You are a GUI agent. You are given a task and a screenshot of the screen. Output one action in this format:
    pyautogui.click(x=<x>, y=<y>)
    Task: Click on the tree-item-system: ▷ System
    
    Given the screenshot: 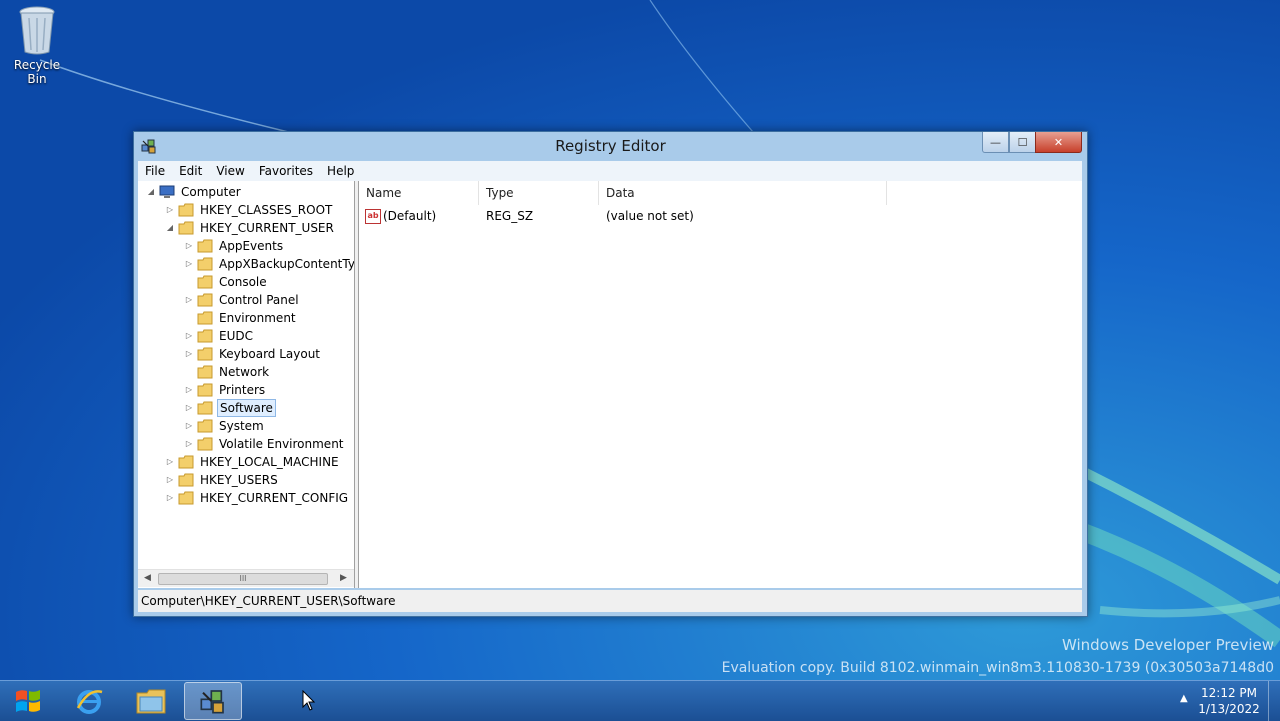 What is the action you would take?
    pyautogui.click(x=225, y=426)
    